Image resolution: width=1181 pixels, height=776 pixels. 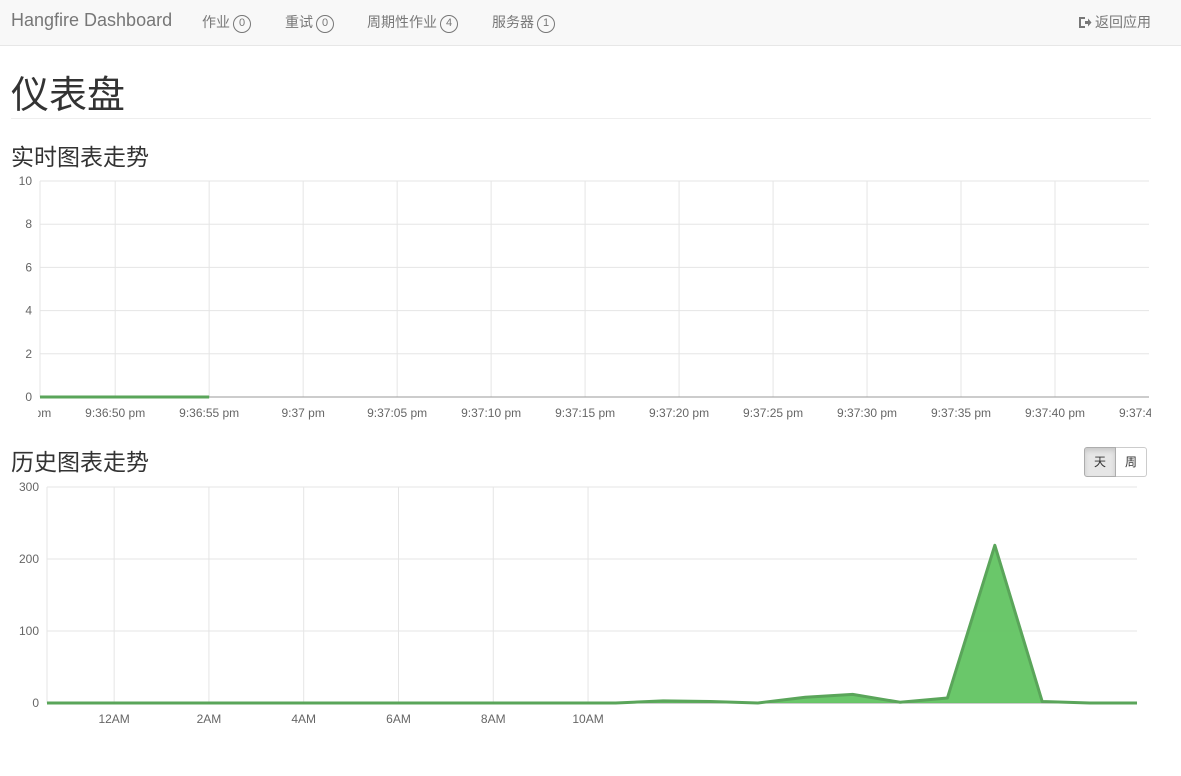 I want to click on day-range-button: 天, so click(x=1100, y=462).